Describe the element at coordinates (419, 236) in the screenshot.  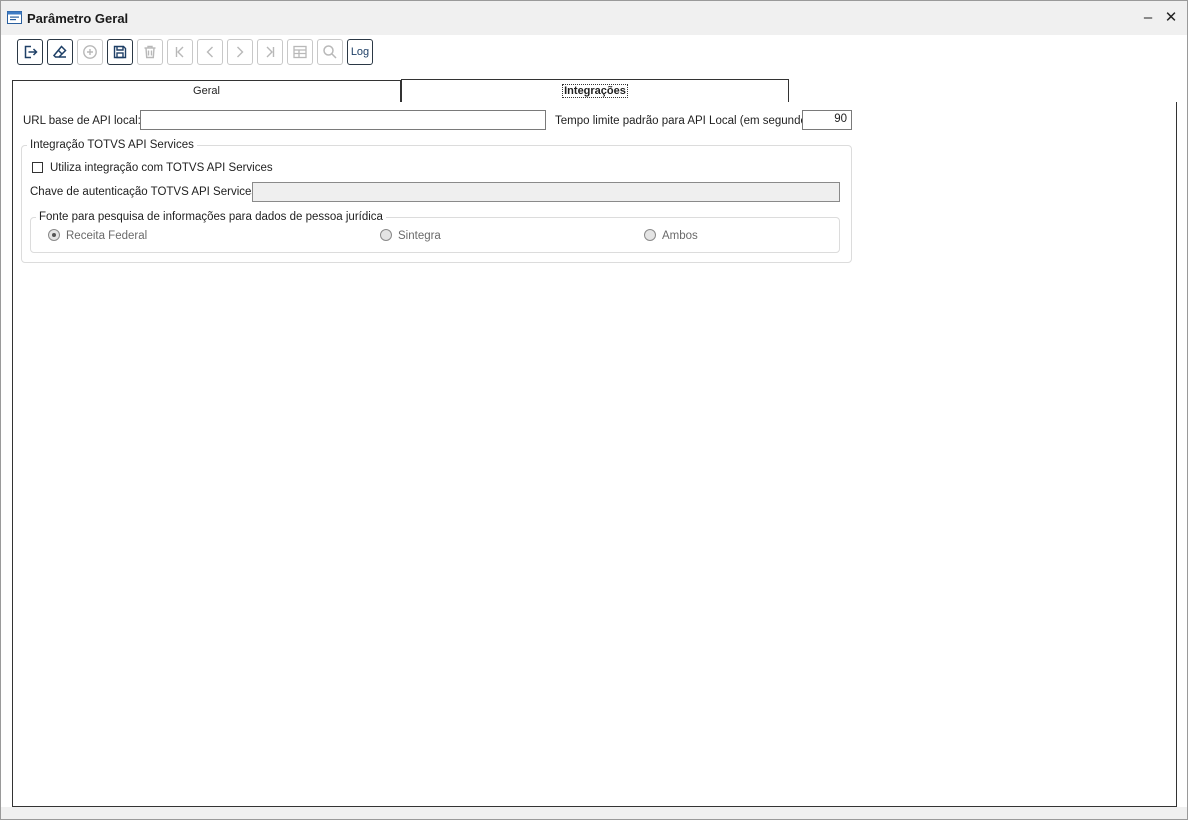
I see `radio-sintegra-label: Sintegra` at that location.